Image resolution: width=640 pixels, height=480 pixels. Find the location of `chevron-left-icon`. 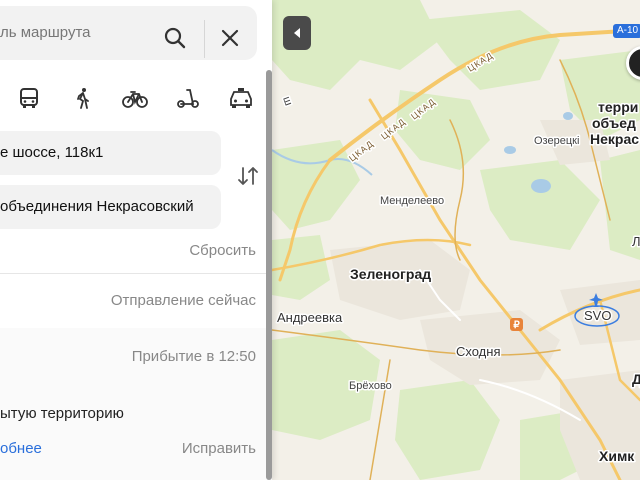

chevron-left-icon is located at coordinates (297, 33).